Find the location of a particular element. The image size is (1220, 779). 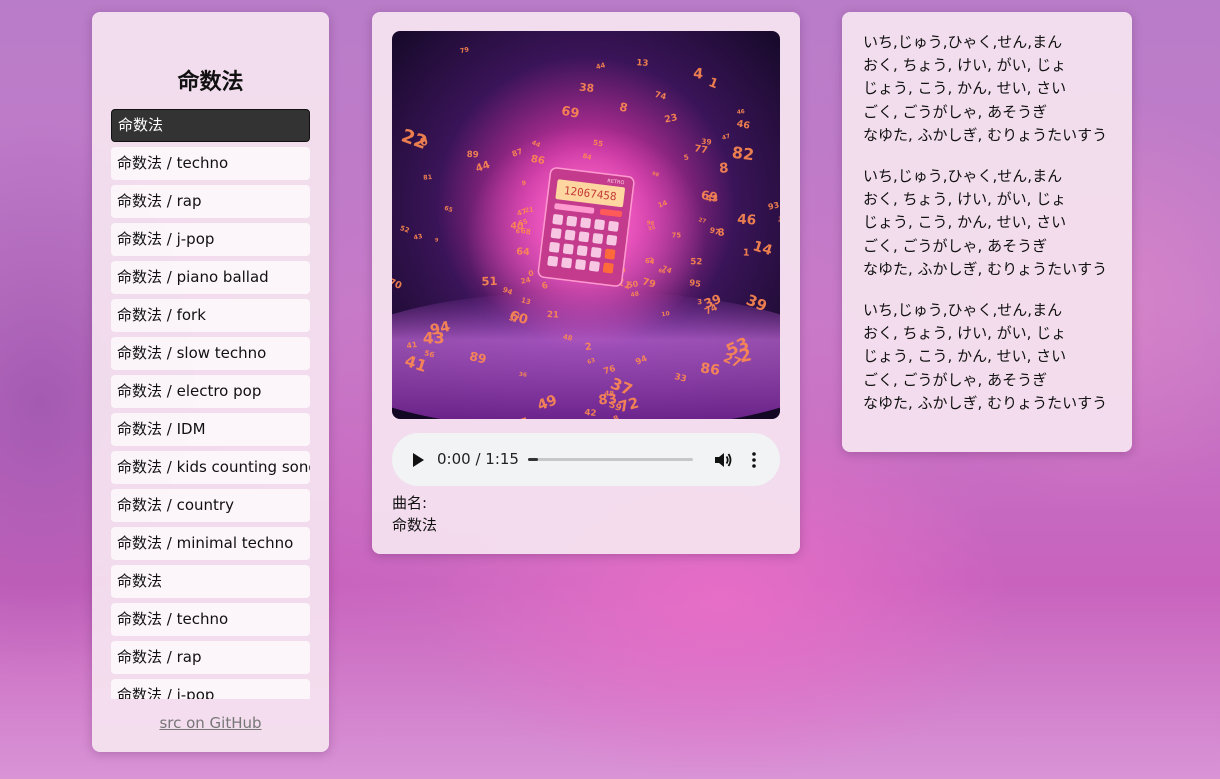

svg-text: 50 is located at coordinates (633, 284).